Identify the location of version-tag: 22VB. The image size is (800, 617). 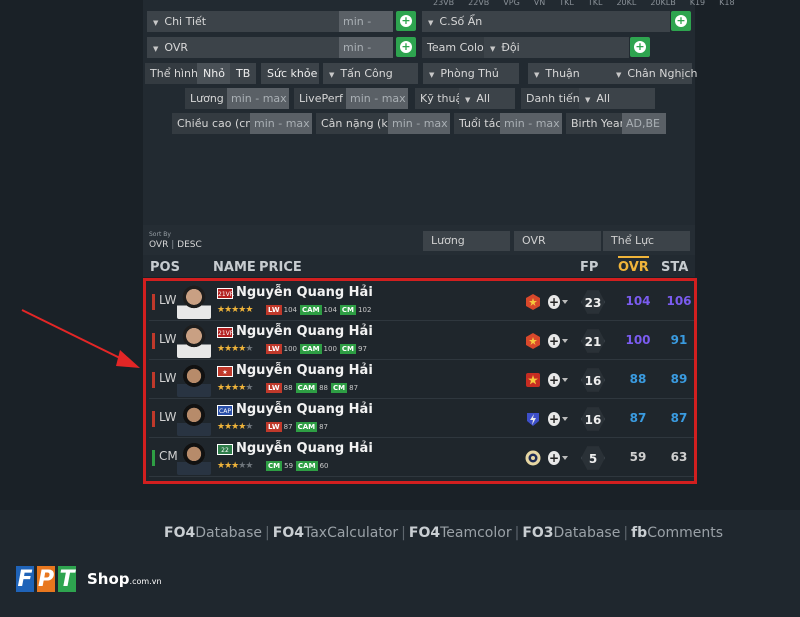
(478, 3).